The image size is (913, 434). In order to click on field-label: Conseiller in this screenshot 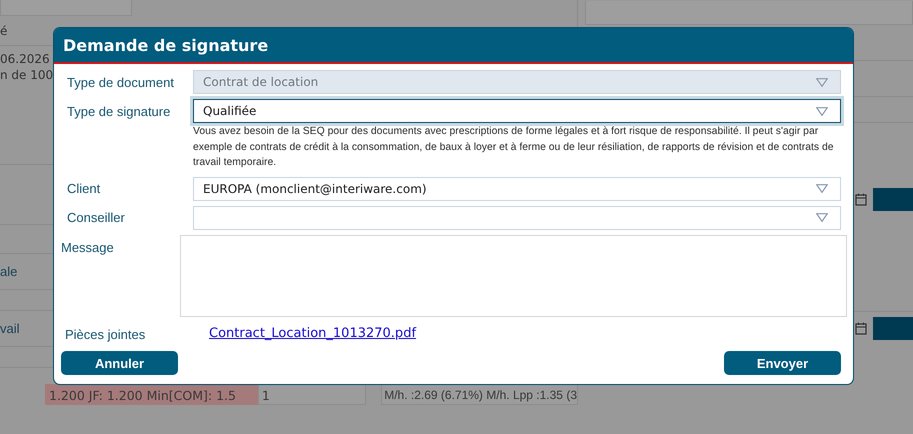, I will do `click(96, 217)`.